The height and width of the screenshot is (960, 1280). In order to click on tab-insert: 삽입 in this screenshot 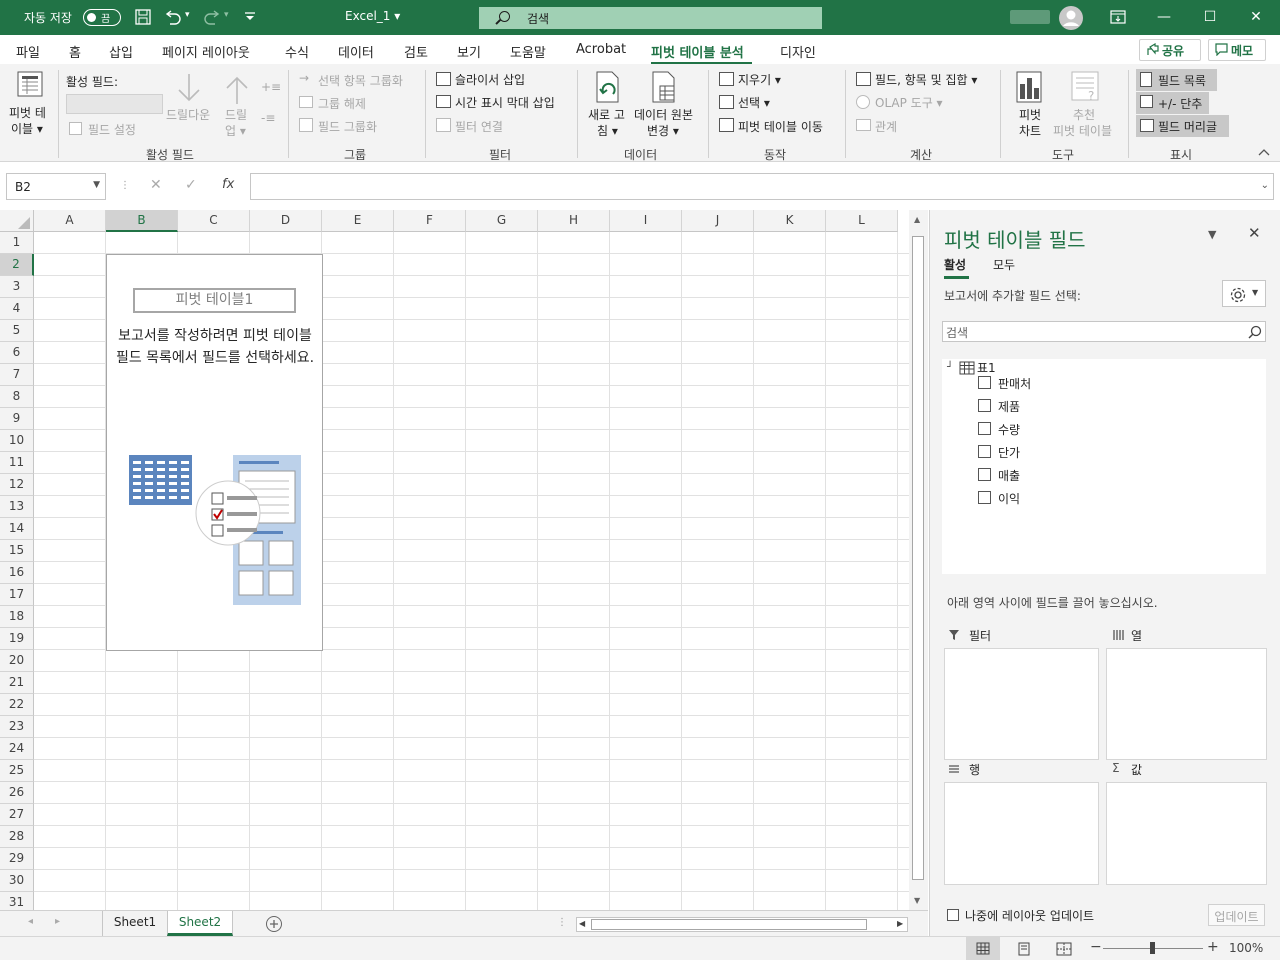, I will do `click(121, 51)`.